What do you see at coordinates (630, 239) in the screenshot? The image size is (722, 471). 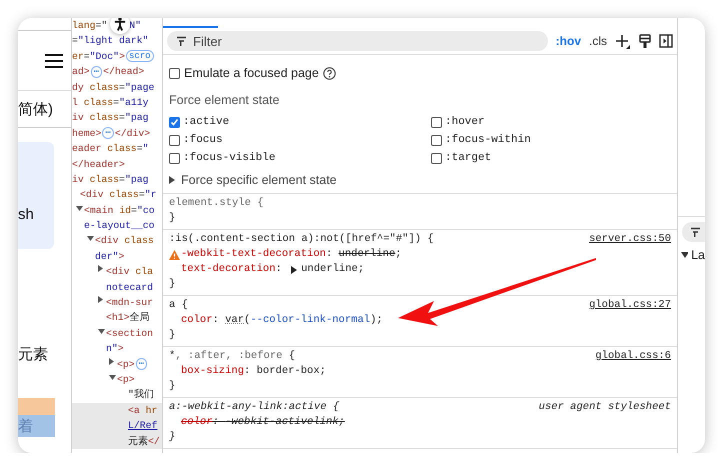 I see `source-link: server.css:50` at bounding box center [630, 239].